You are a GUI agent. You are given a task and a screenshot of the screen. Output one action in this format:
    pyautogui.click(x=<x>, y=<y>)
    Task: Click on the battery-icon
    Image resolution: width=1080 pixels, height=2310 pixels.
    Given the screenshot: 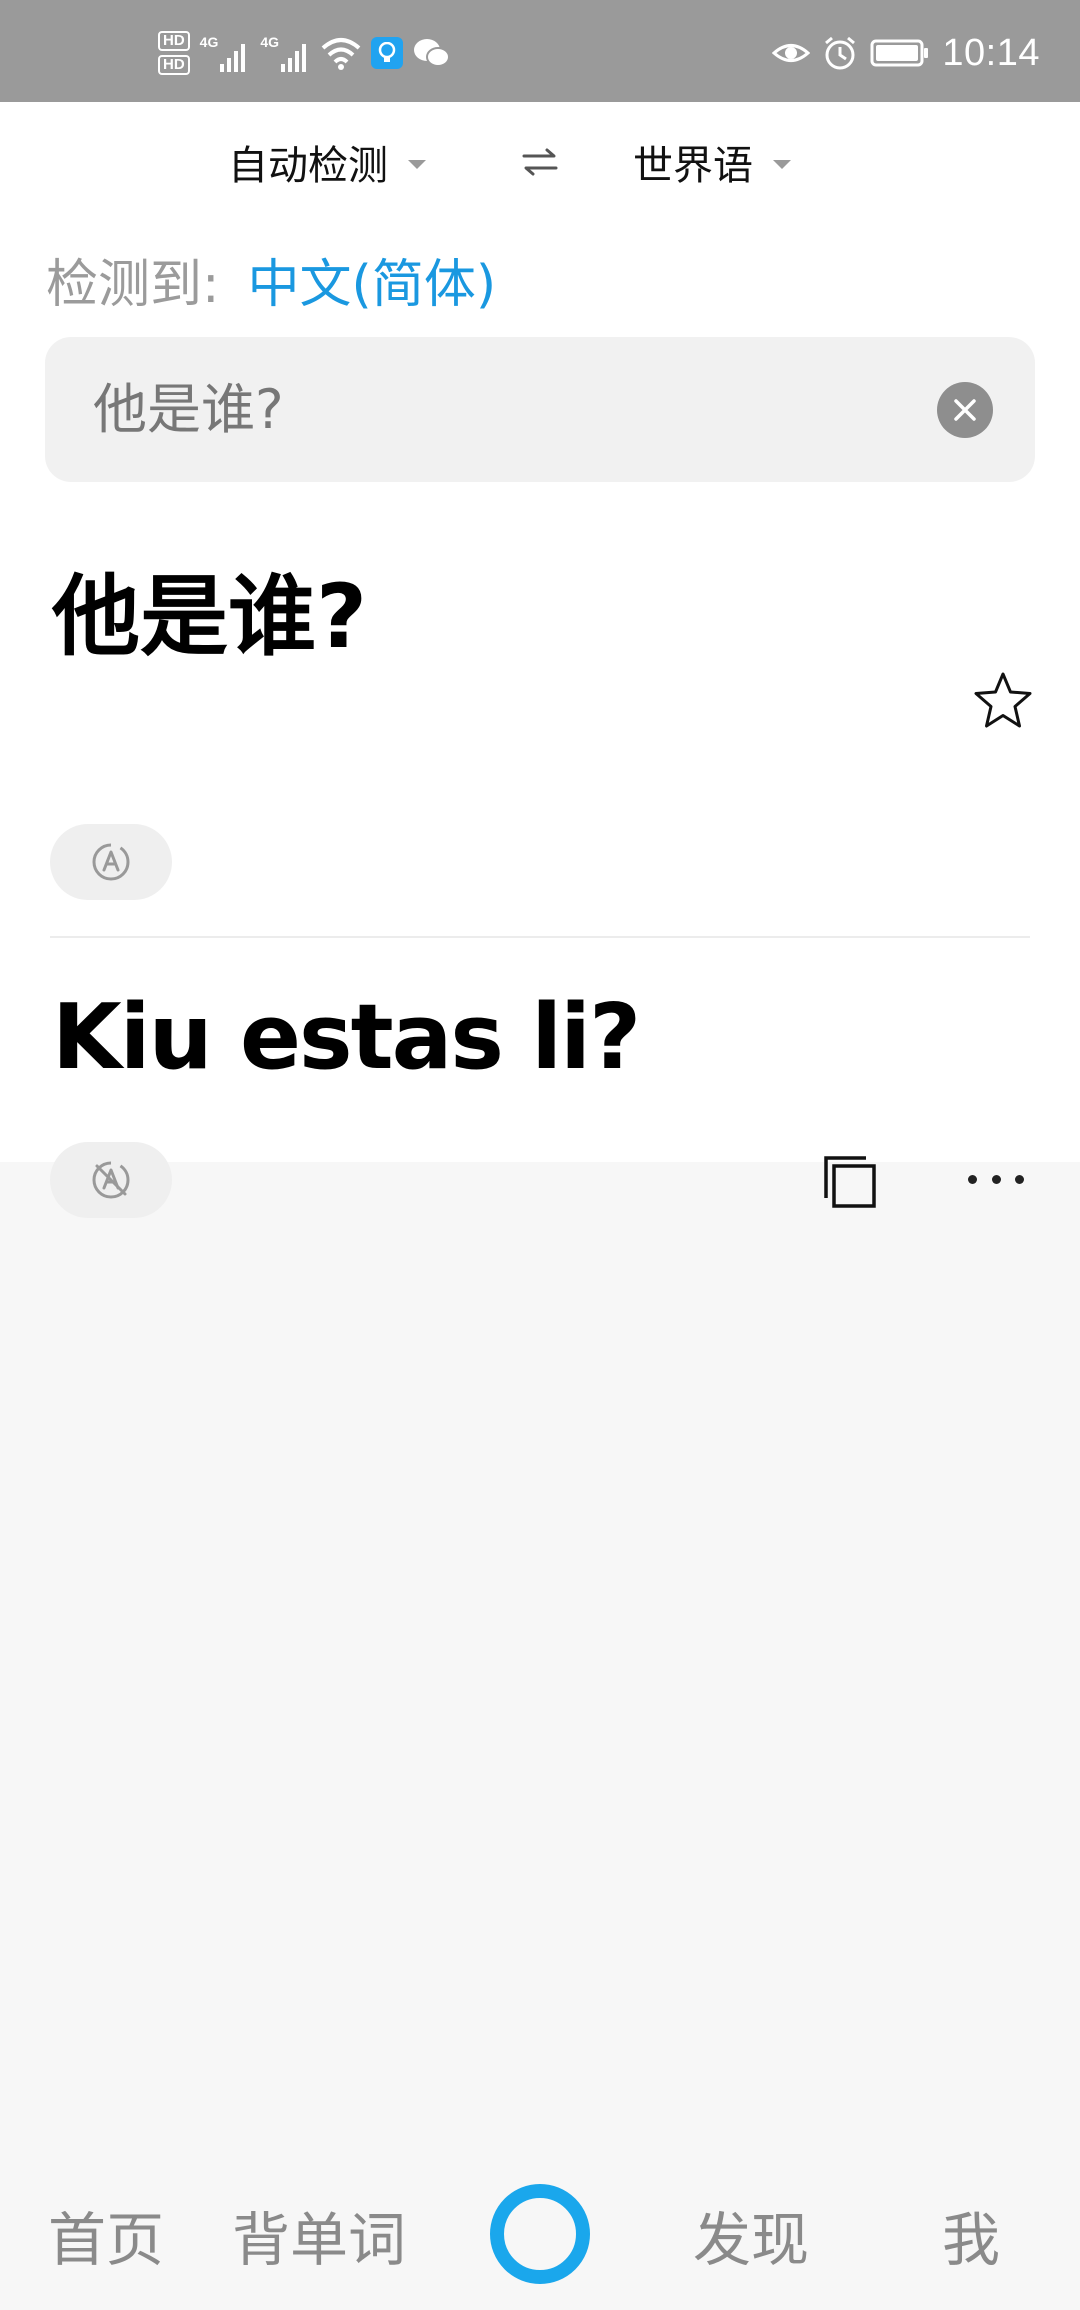 What is the action you would take?
    pyautogui.click(x=899, y=53)
    